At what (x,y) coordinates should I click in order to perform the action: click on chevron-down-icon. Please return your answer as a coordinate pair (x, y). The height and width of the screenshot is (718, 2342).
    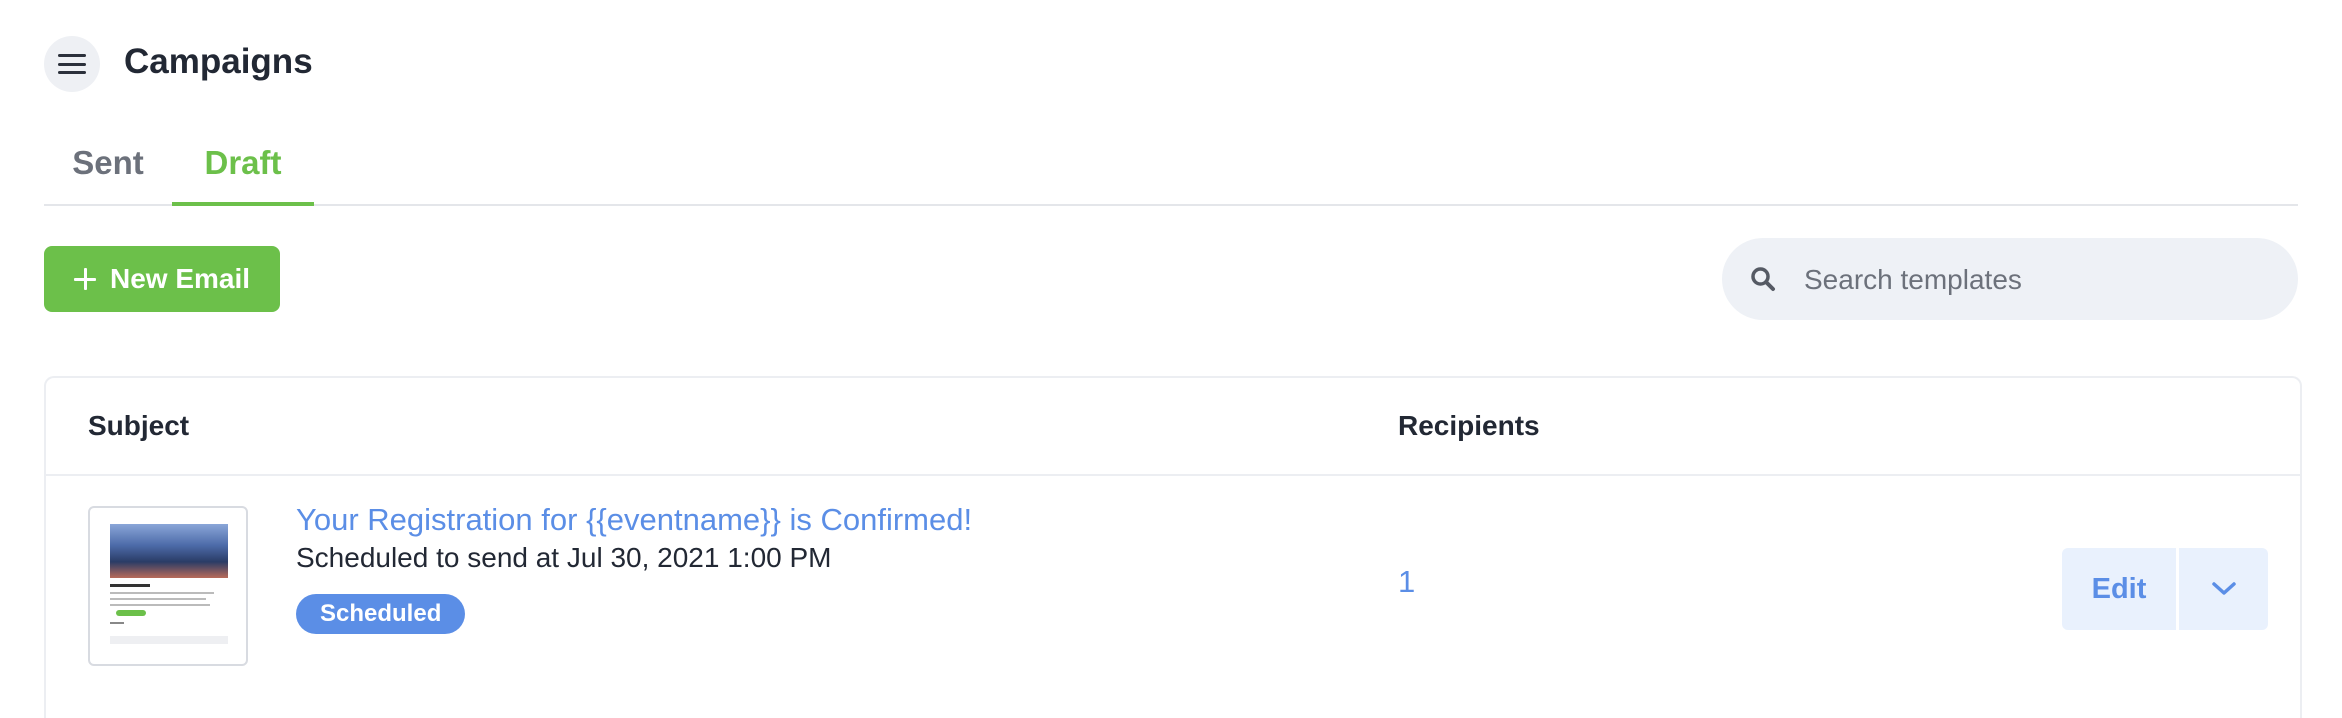
    Looking at the image, I should click on (2223, 588).